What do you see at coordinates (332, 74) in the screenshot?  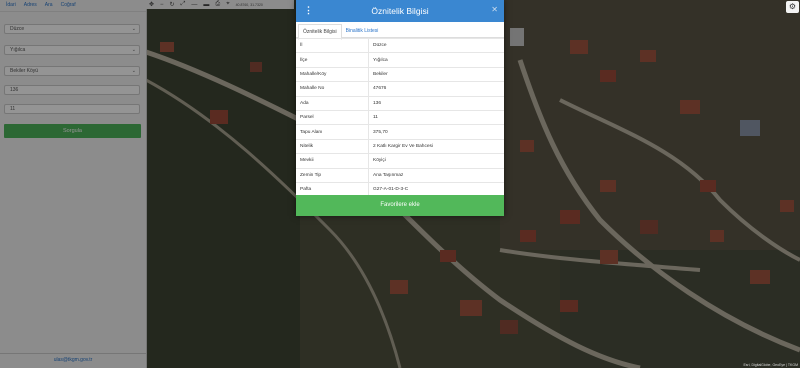 I see `attribute-key: Mahalle/Köy` at bounding box center [332, 74].